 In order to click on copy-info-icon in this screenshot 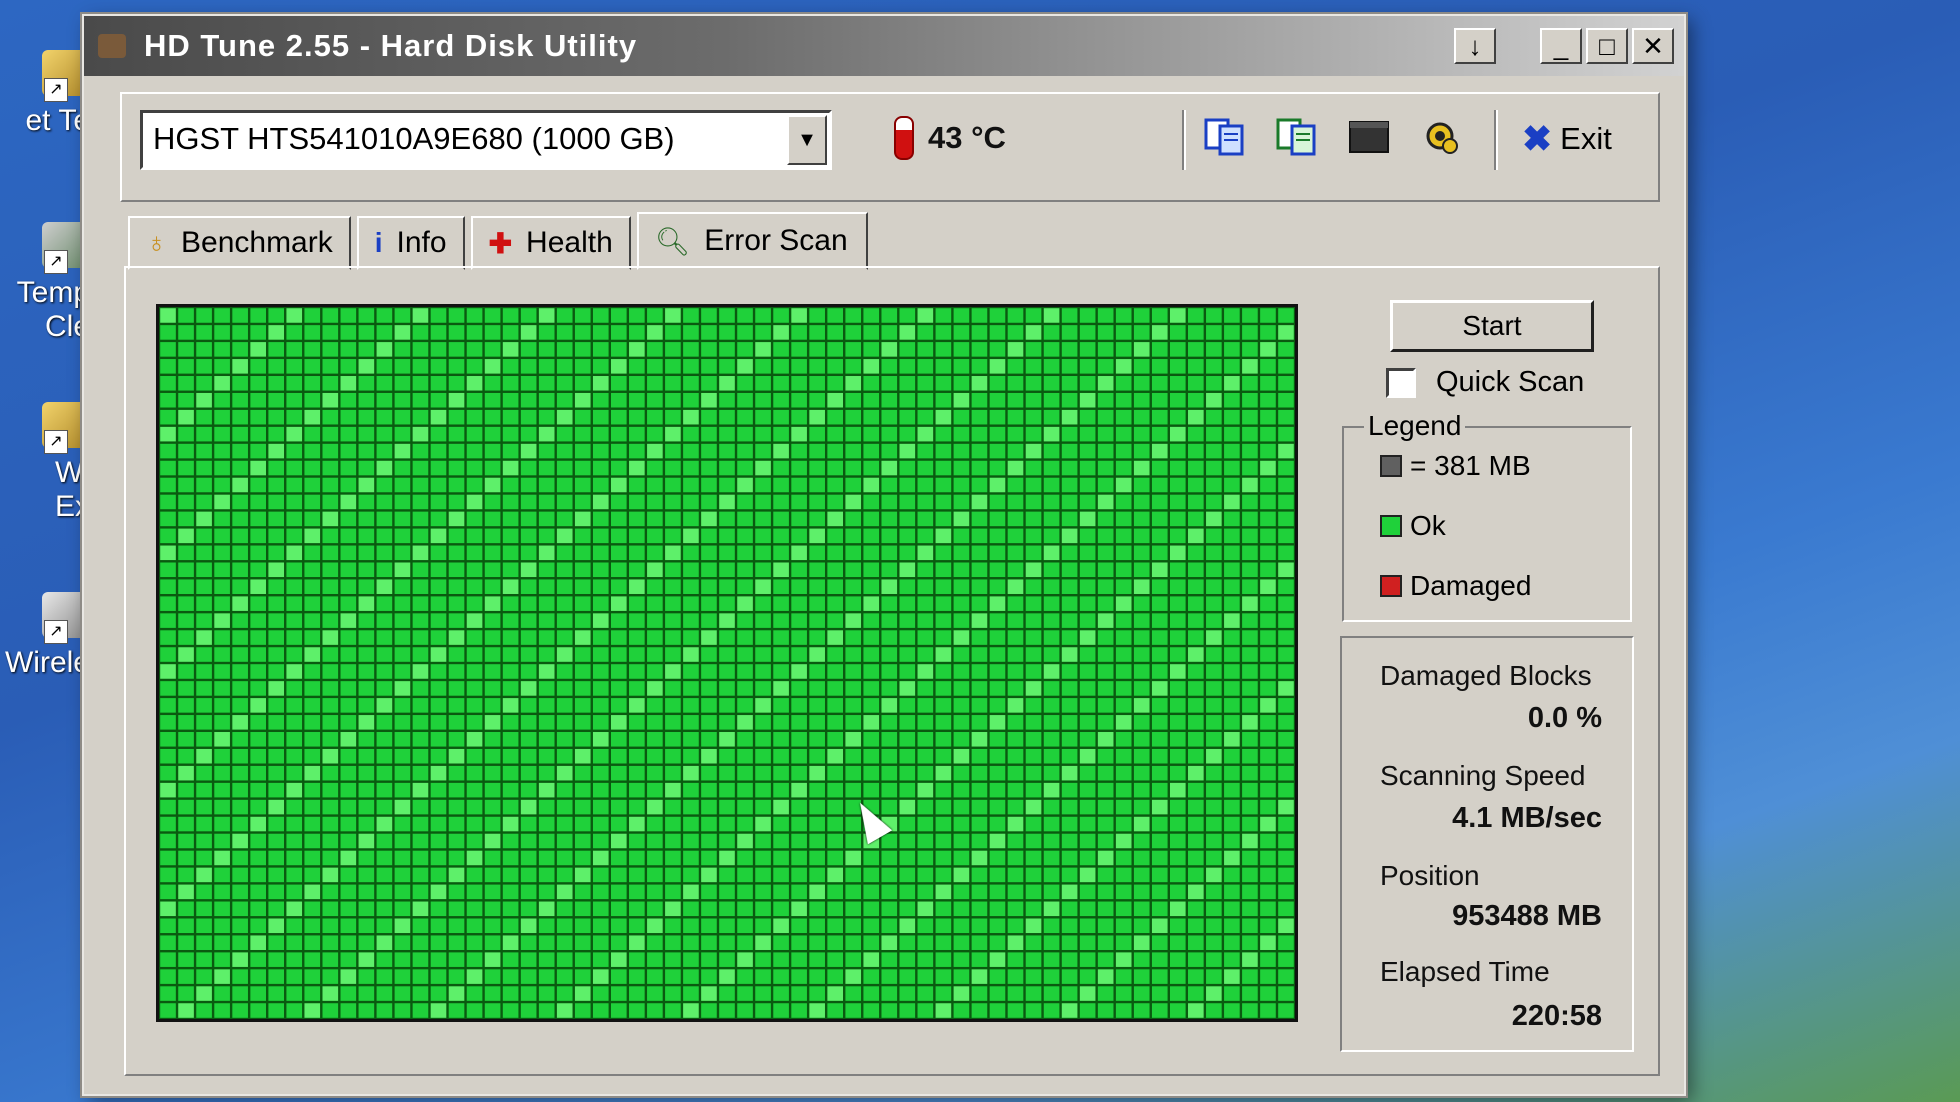, I will do `click(1225, 136)`.